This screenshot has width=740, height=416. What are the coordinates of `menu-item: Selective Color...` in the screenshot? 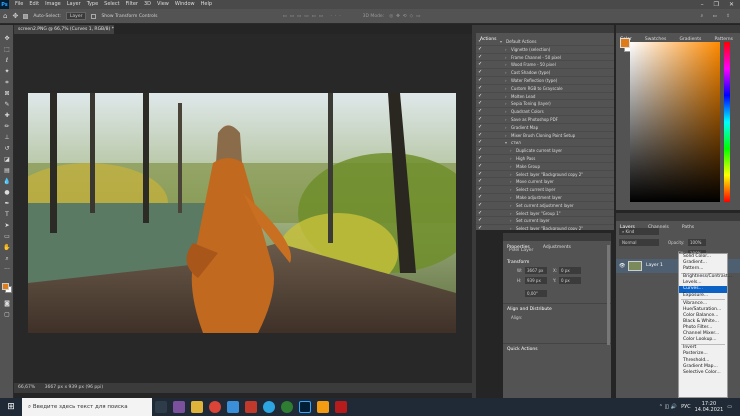 It's located at (703, 373).